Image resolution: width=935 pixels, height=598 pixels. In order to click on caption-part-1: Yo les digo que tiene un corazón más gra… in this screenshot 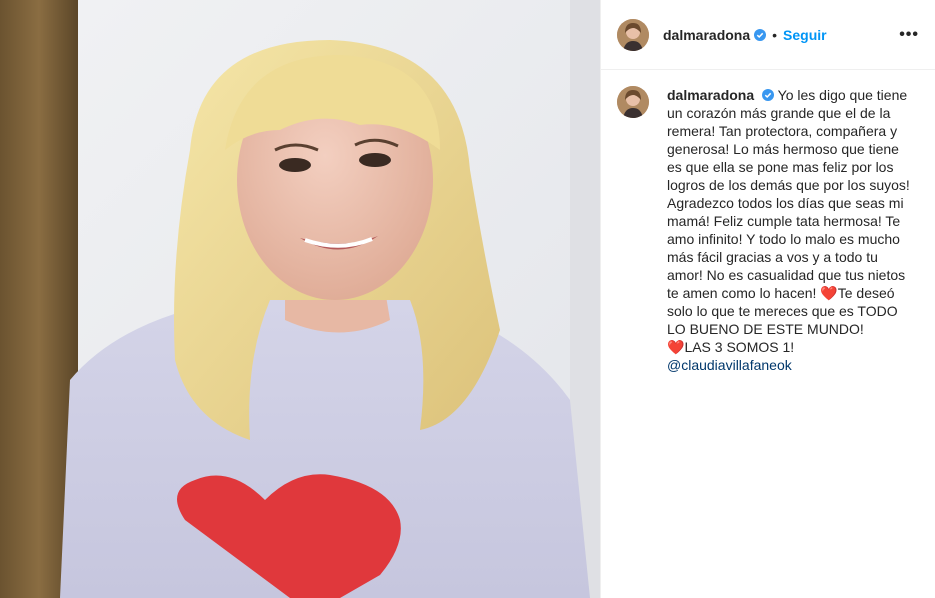, I will do `click(788, 194)`.